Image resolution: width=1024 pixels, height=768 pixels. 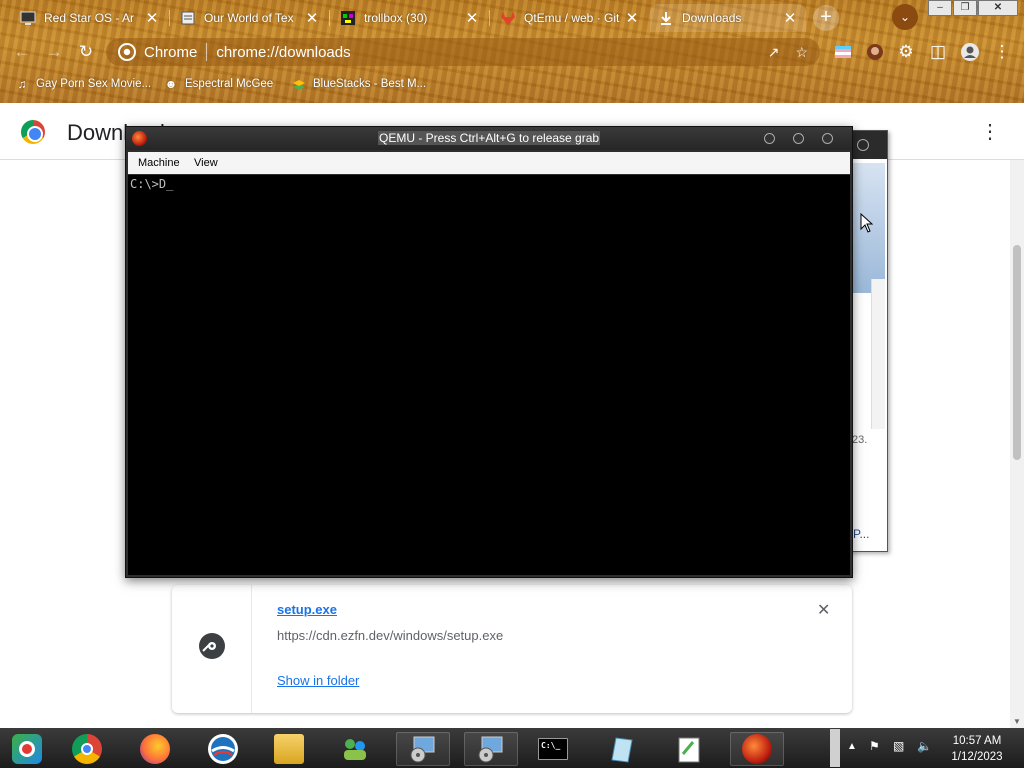 I want to click on menu-machine: Machine, so click(x=159, y=163).